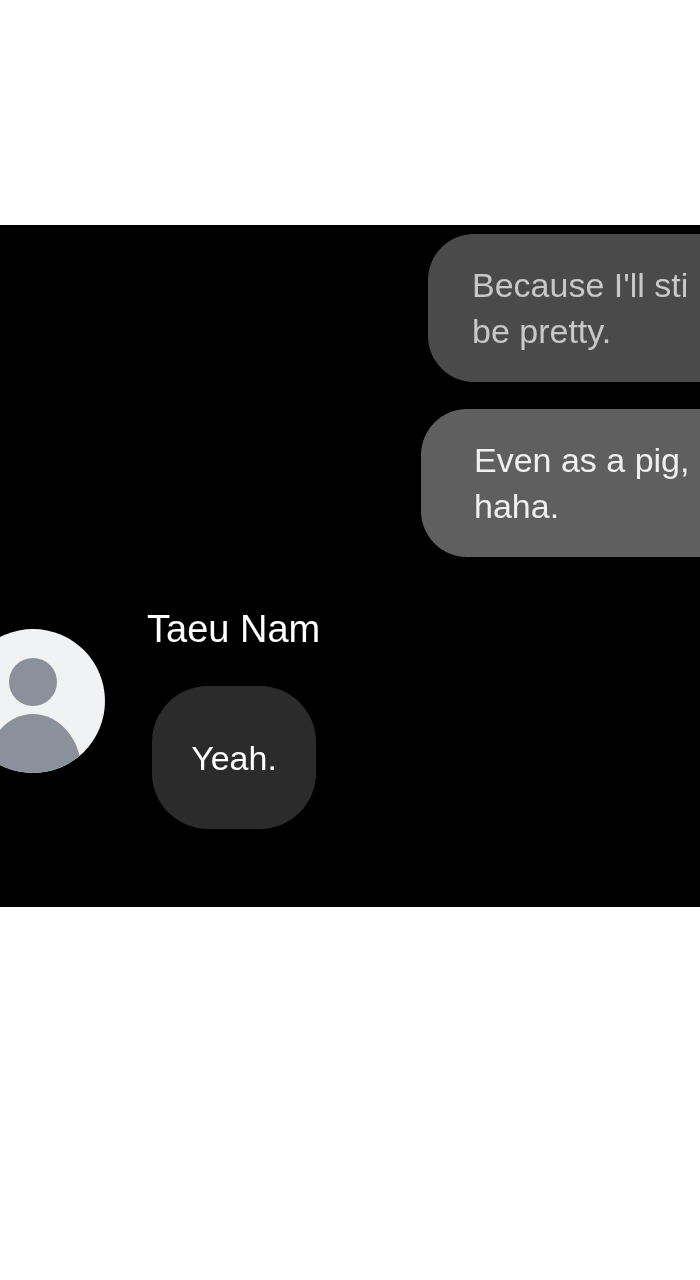 The height and width of the screenshot is (1280, 700). Describe the element at coordinates (580, 308) in the screenshot. I see `message-text: Because I'll sti be pretty.` at that location.